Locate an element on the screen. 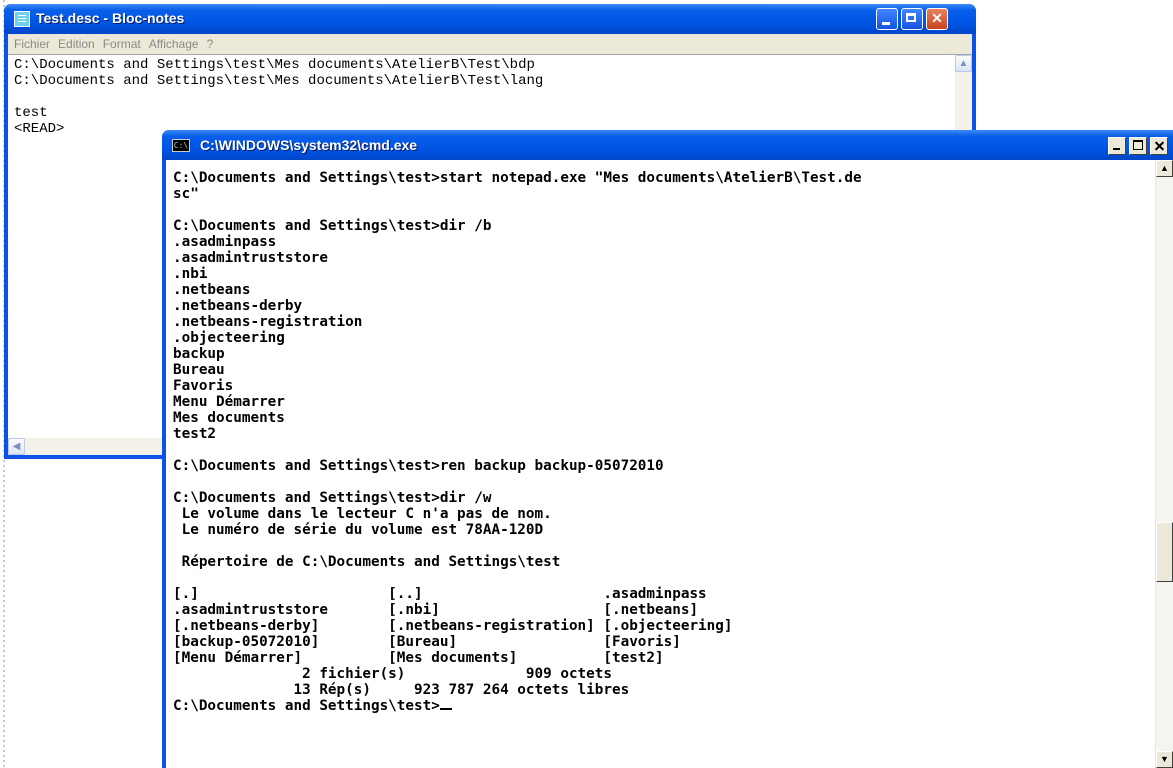 The height and width of the screenshot is (768, 1173). notepad-icon is located at coordinates (22, 19).